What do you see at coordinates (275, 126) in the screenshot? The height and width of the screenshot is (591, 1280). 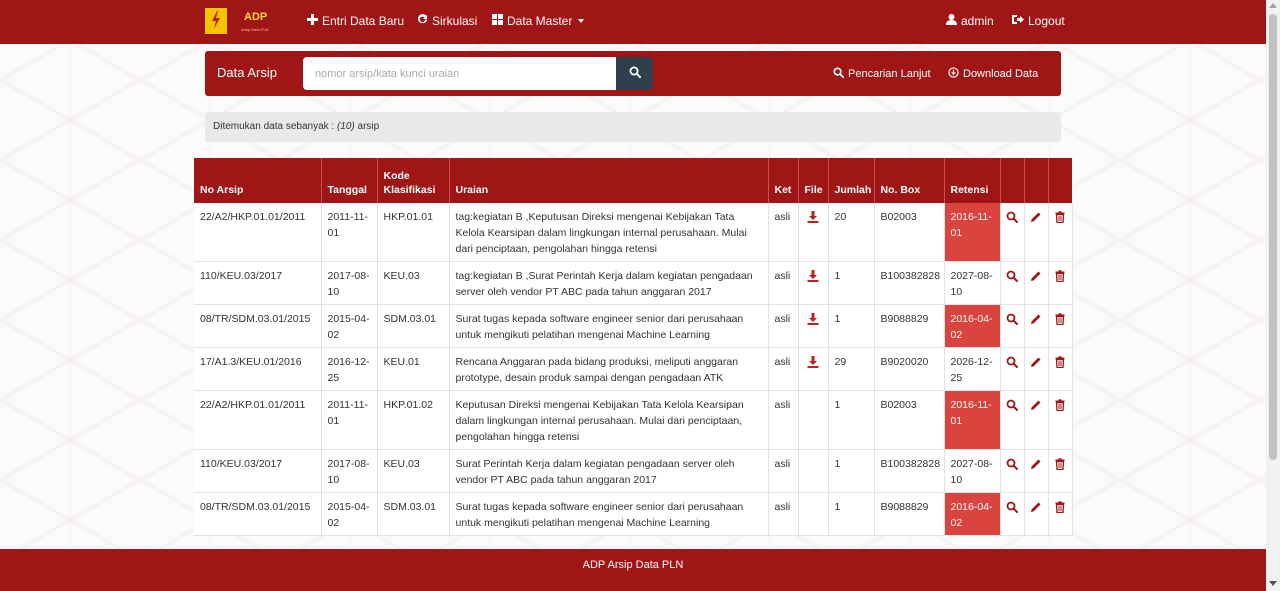 I see `result-info-prefix: Ditemukan data sebanyak :` at bounding box center [275, 126].